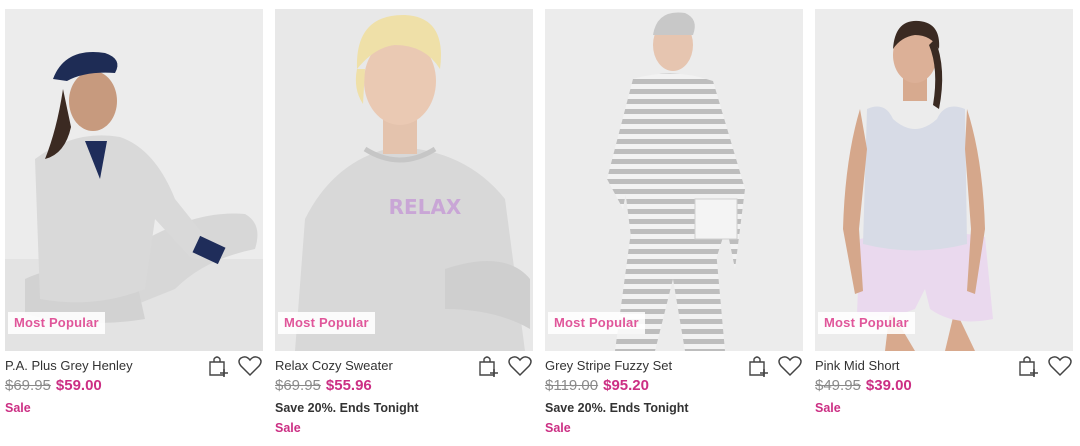 The image size is (1080, 446). I want to click on price-row: $119.00 $95.20, so click(597, 385).